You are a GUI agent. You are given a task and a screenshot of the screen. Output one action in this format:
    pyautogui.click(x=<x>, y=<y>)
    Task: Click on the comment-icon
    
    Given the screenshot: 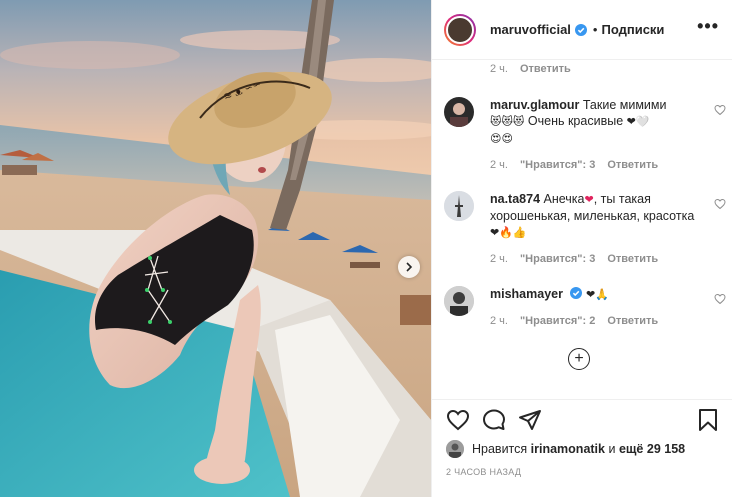 What is the action you would take?
    pyautogui.click(x=494, y=420)
    